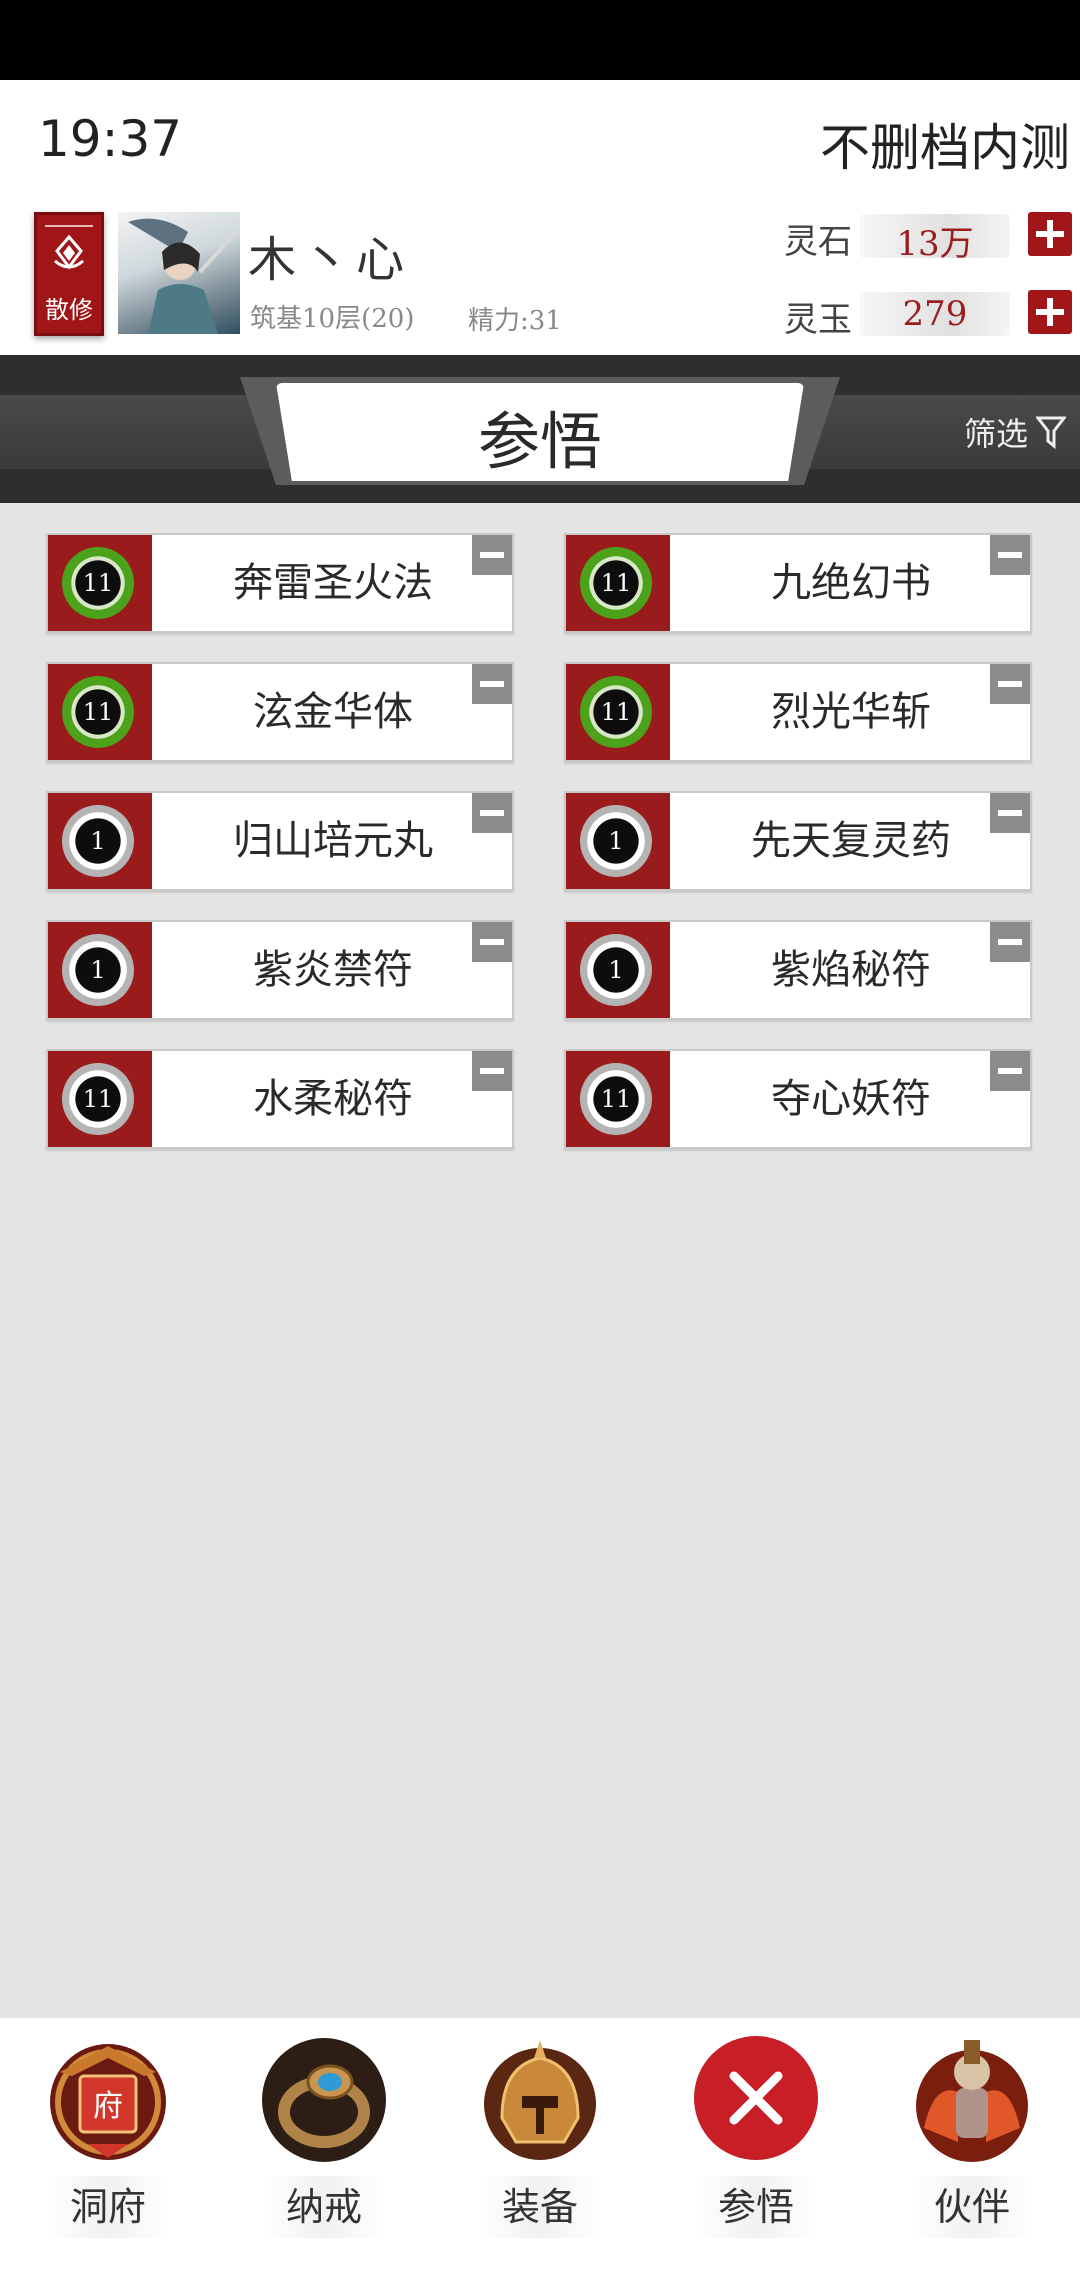  I want to click on bottom-nav-bar: 府 洞府 纳戒 装备 参悟 伙伴, so click(540, 2149).